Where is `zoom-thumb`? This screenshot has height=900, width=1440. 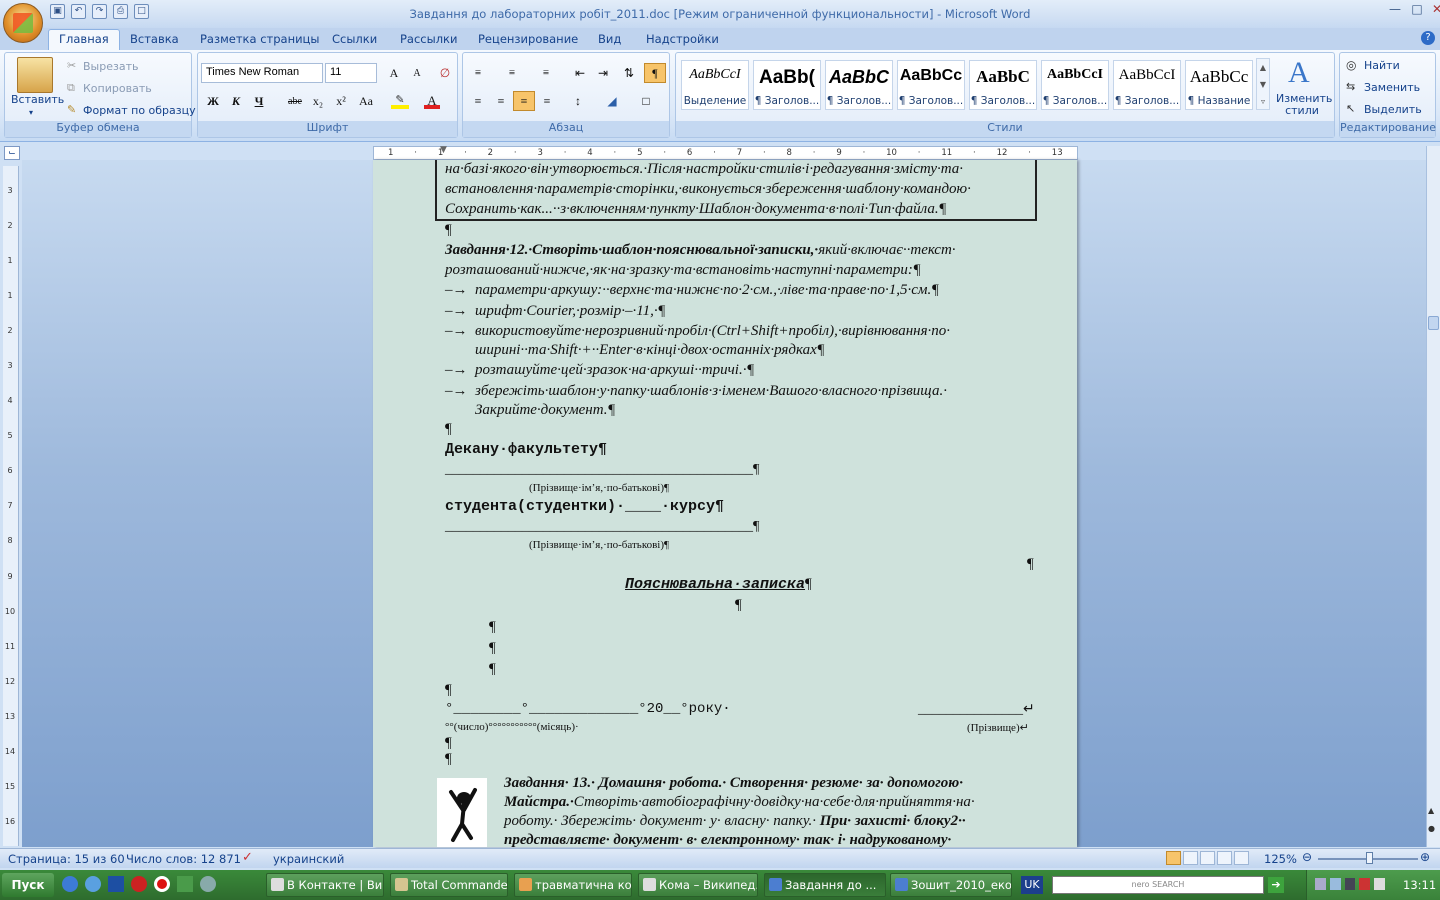 zoom-thumb is located at coordinates (1369, 858).